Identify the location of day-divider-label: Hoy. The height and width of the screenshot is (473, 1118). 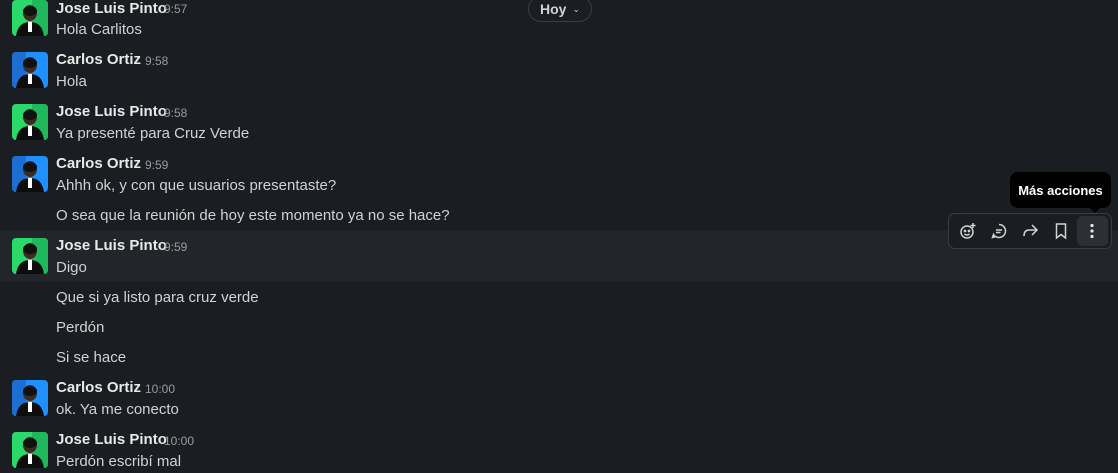
(553, 9).